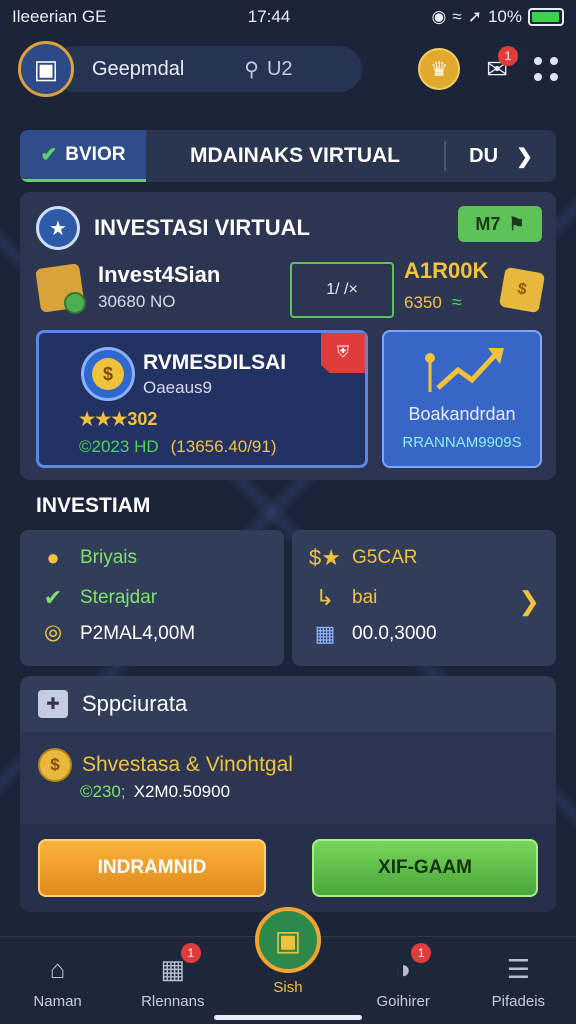  Describe the element at coordinates (138, 68) in the screenshot. I see `app-name: Geepmdal` at that location.